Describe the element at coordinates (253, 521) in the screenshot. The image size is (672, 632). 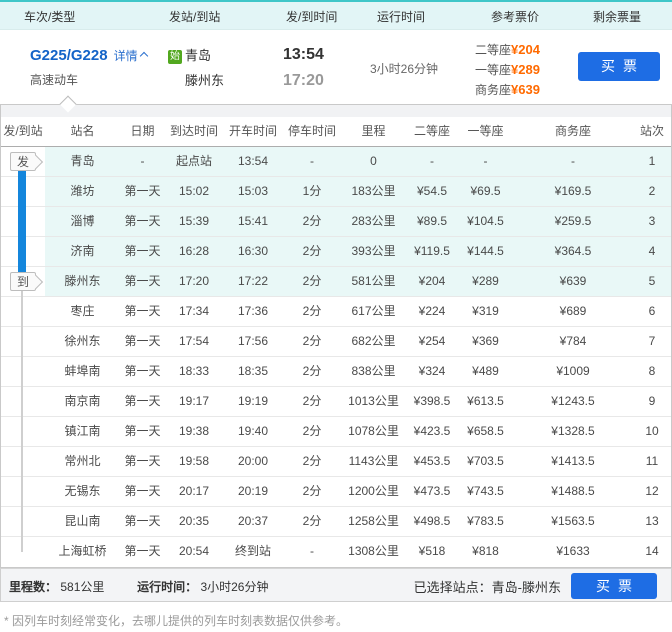
I see `cell-depart: 20:37` at that location.